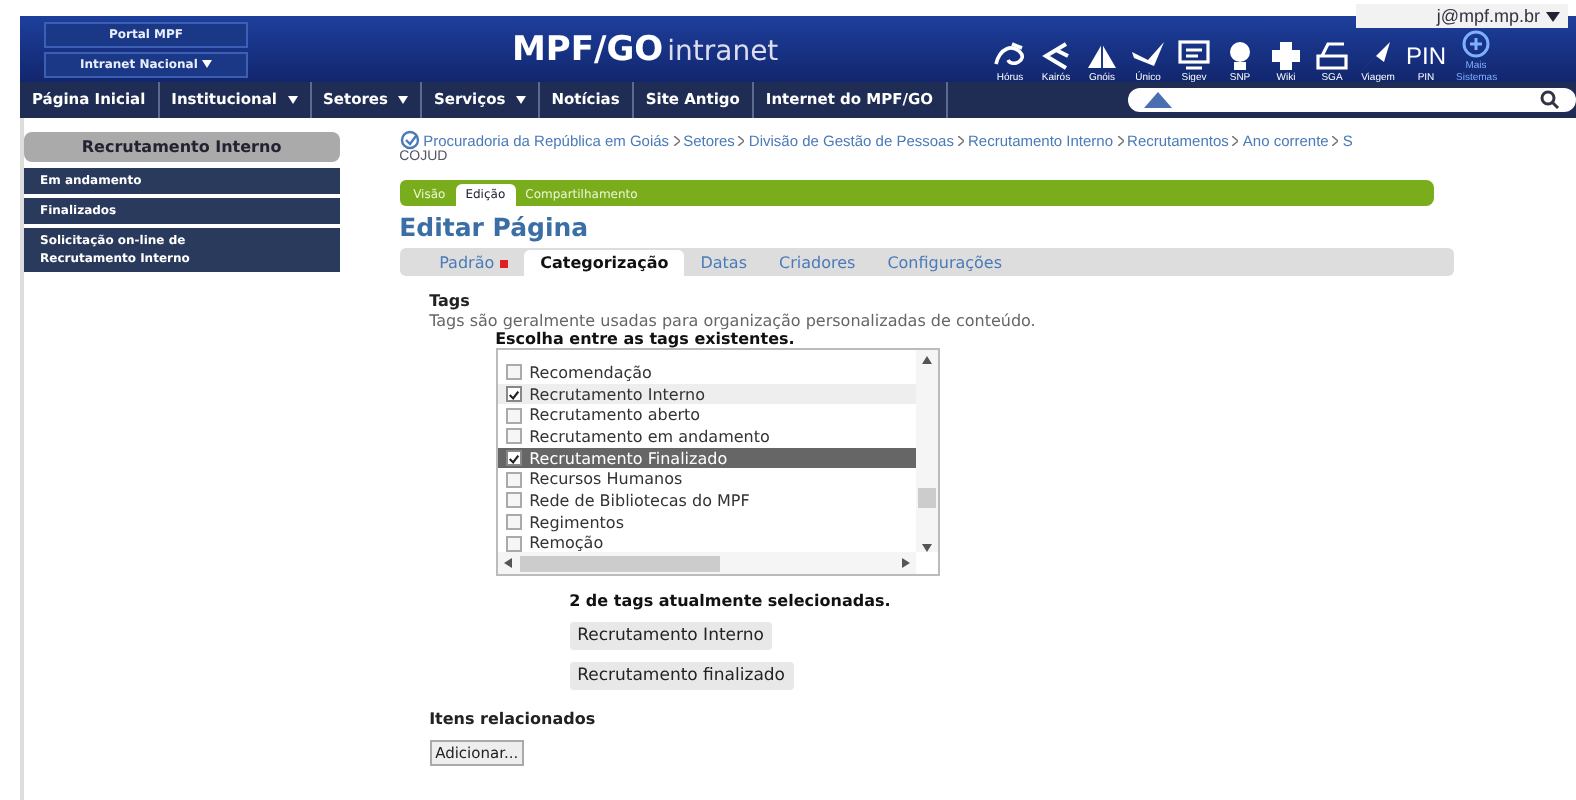 The height and width of the screenshot is (800, 1576). I want to click on selected-tag-button: Recrutamento Interno, so click(670, 636).